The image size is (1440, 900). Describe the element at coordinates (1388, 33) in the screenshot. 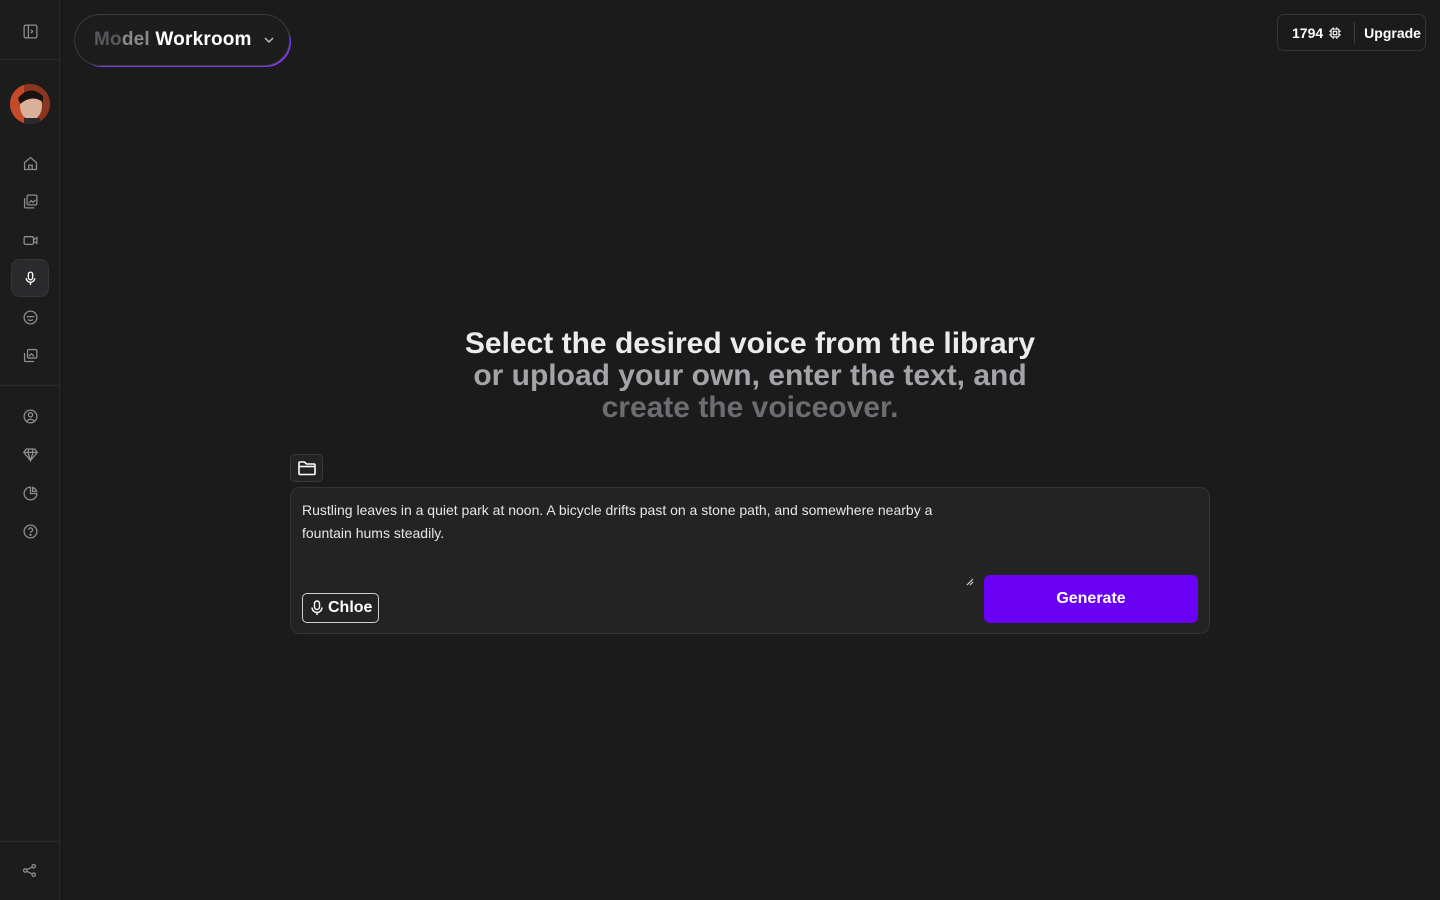

I see `upgrade-button: Upgrade` at that location.